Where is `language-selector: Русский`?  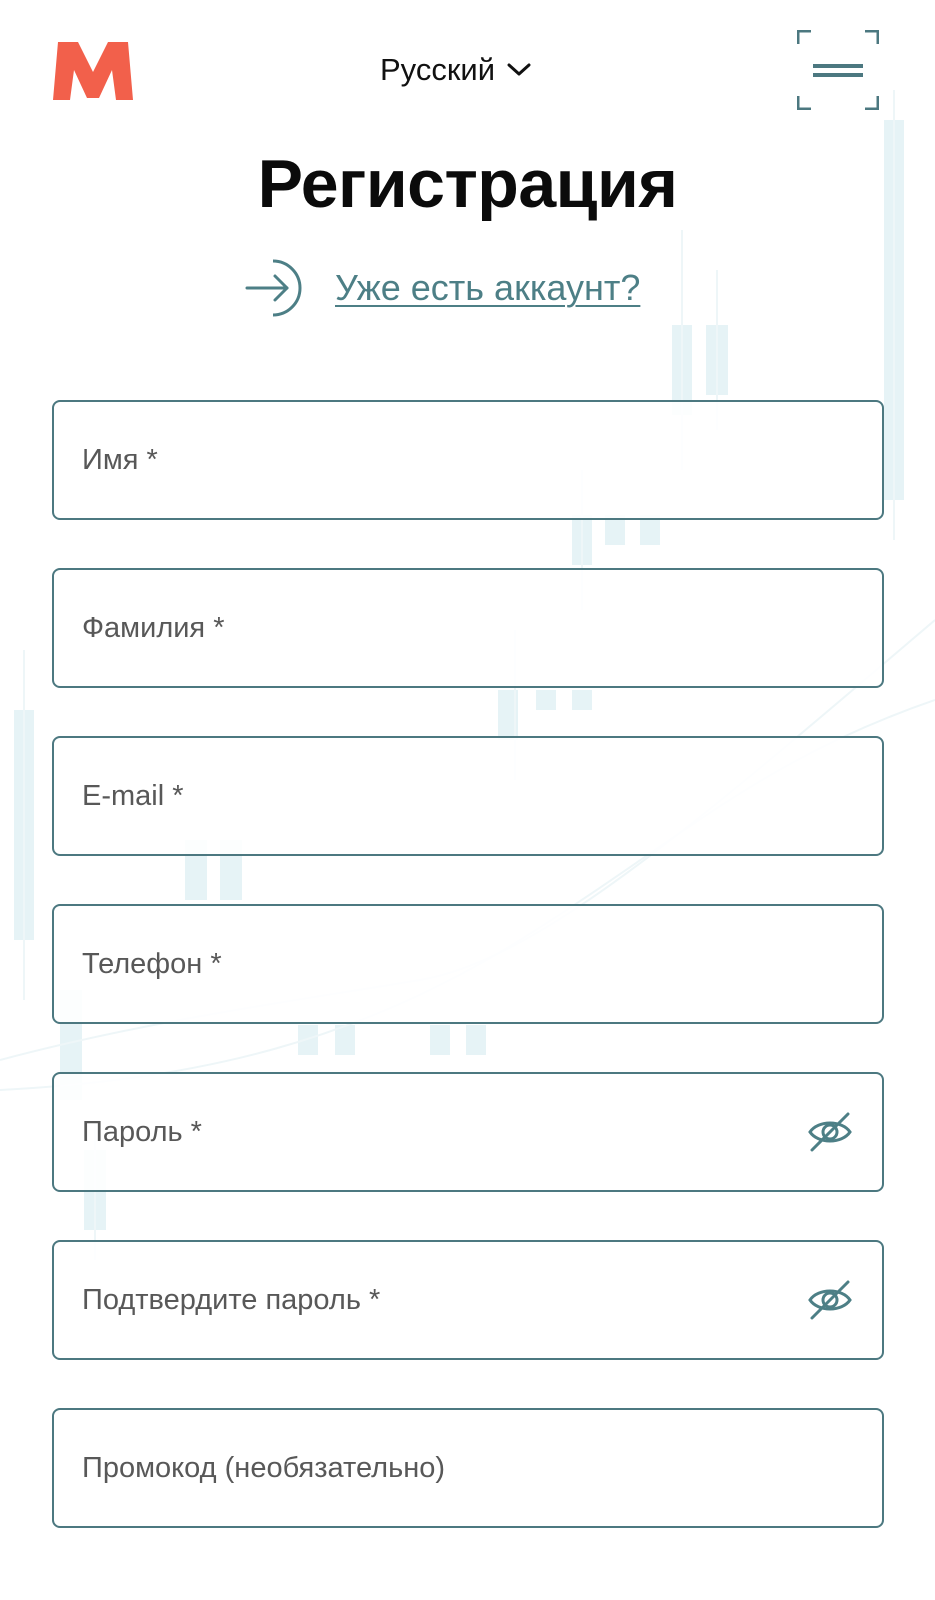
language-selector: Русский is located at coordinates (455, 70).